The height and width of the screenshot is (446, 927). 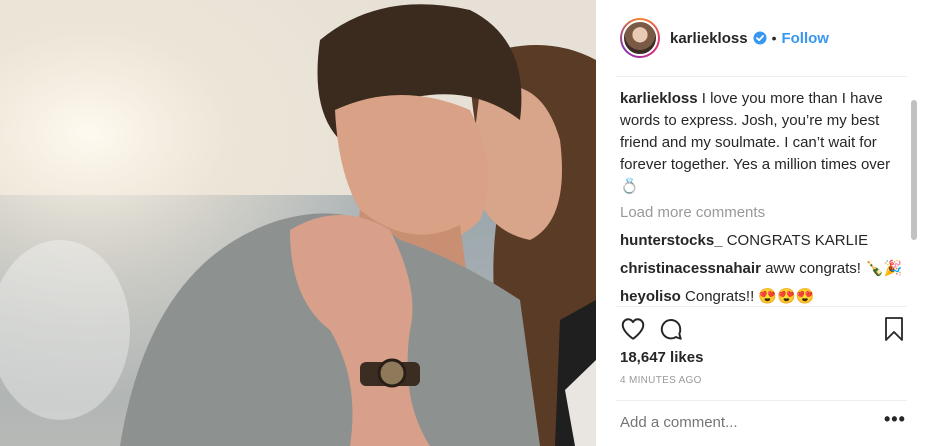 I want to click on bookmark-icon, so click(x=894, y=329).